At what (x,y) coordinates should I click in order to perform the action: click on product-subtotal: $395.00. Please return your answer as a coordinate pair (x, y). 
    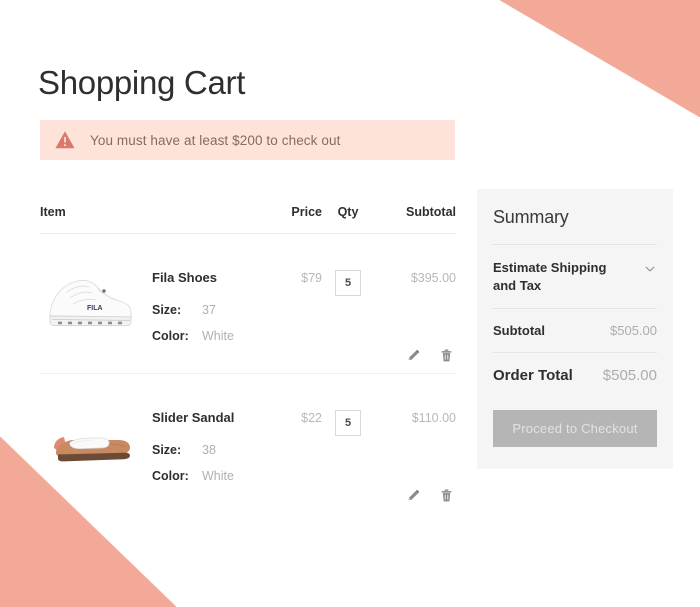
    Looking at the image, I should click on (433, 278).